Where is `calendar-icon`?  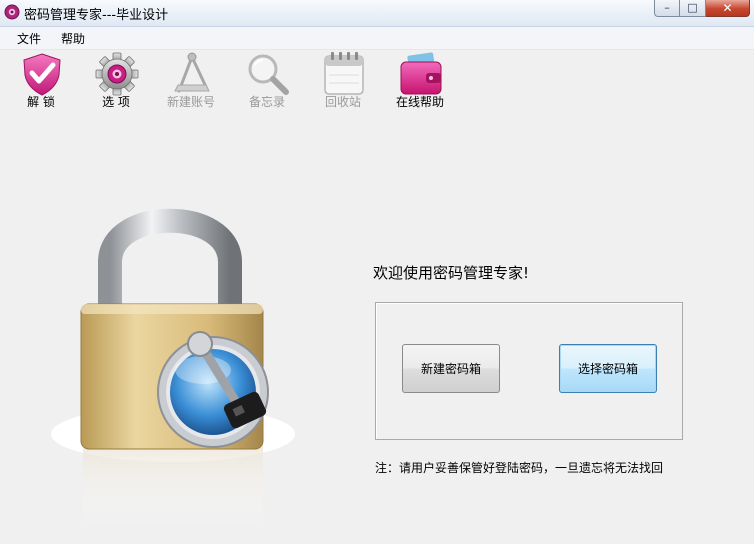
calendar-icon is located at coordinates (344, 73).